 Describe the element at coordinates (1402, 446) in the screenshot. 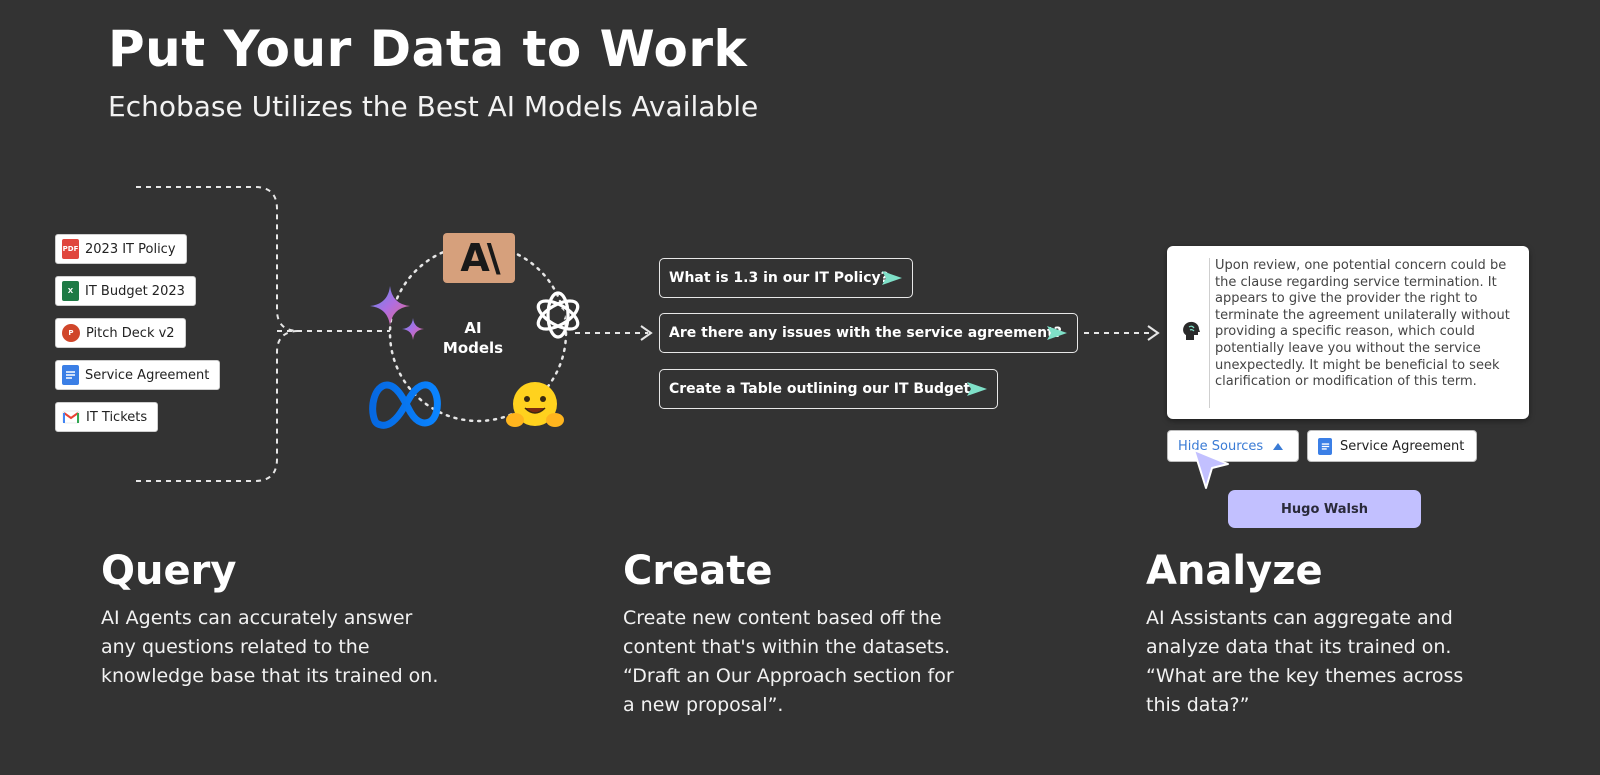

I see `source-document-label: Service Agreement` at that location.